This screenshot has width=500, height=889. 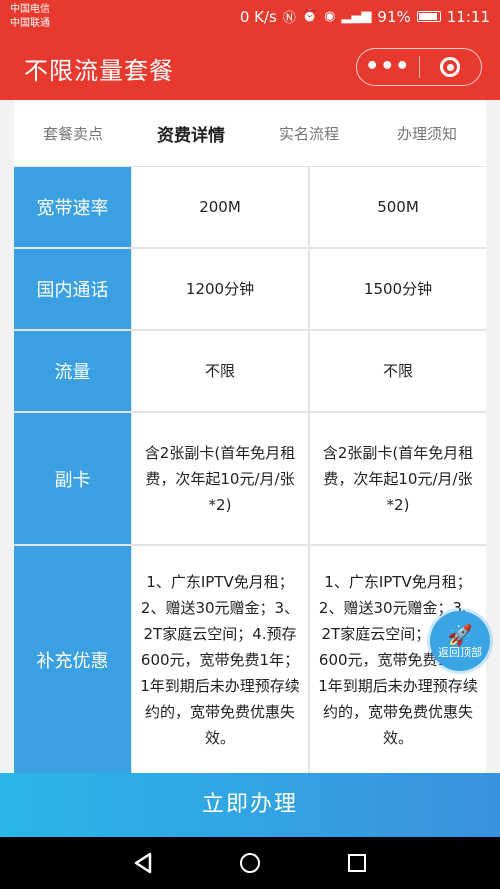 What do you see at coordinates (73, 478) in the screenshot?
I see `row-header: 副卡` at bounding box center [73, 478].